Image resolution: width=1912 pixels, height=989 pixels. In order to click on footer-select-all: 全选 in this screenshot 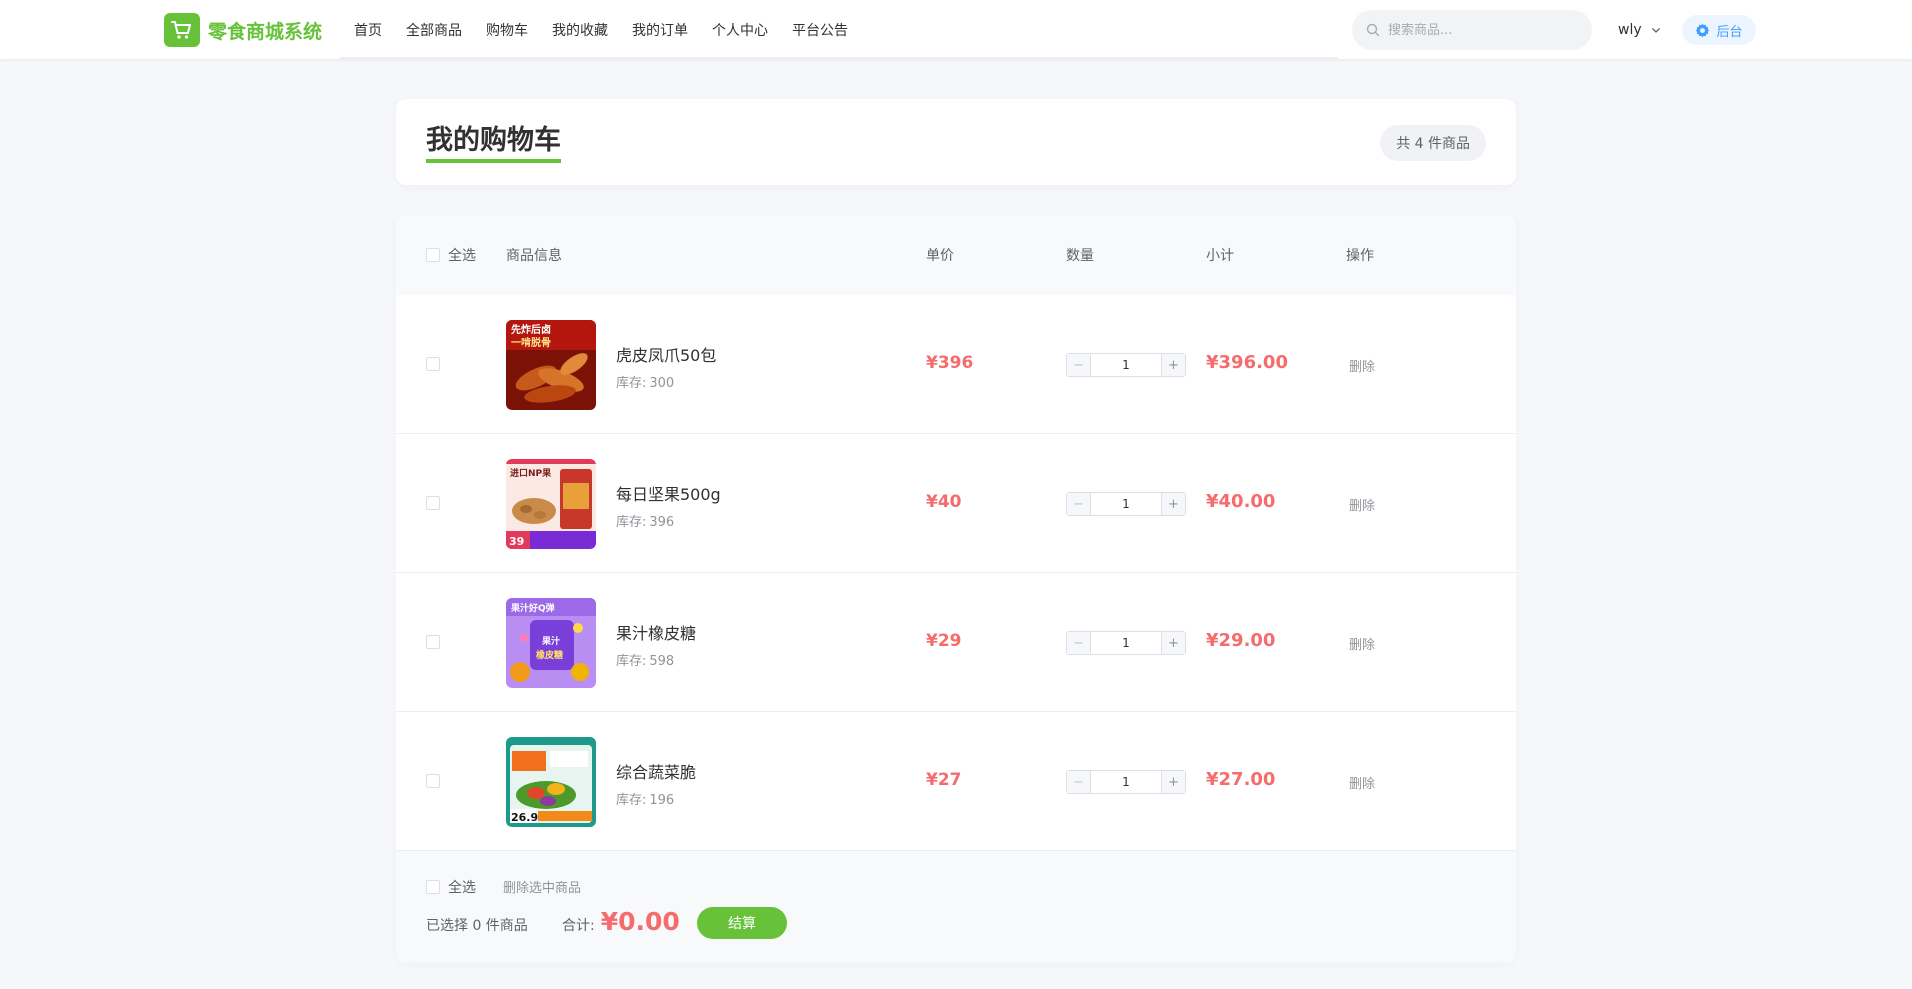, I will do `click(451, 887)`.